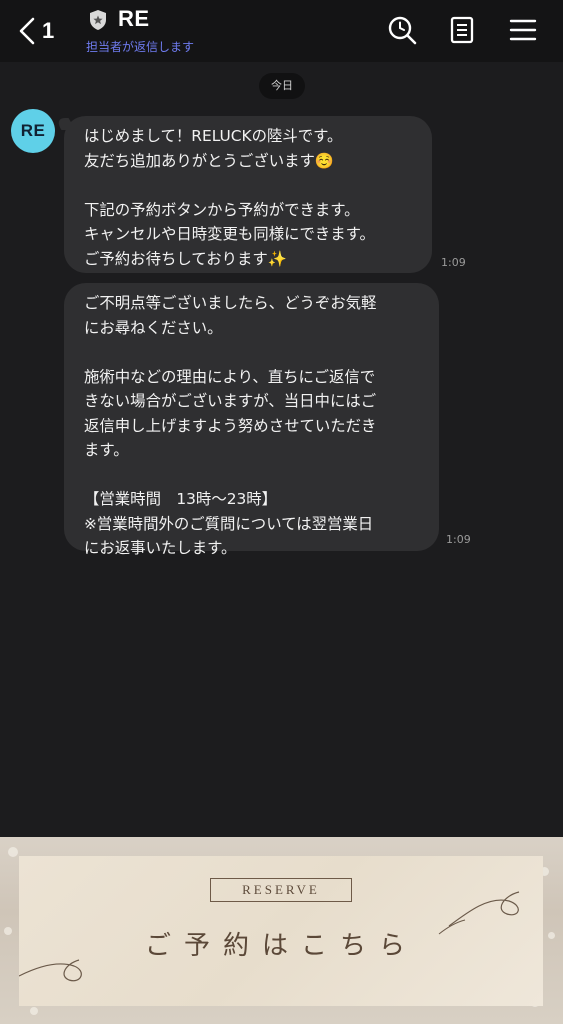  Describe the element at coordinates (27, 31) in the screenshot. I see `back-chevron-icon` at that location.